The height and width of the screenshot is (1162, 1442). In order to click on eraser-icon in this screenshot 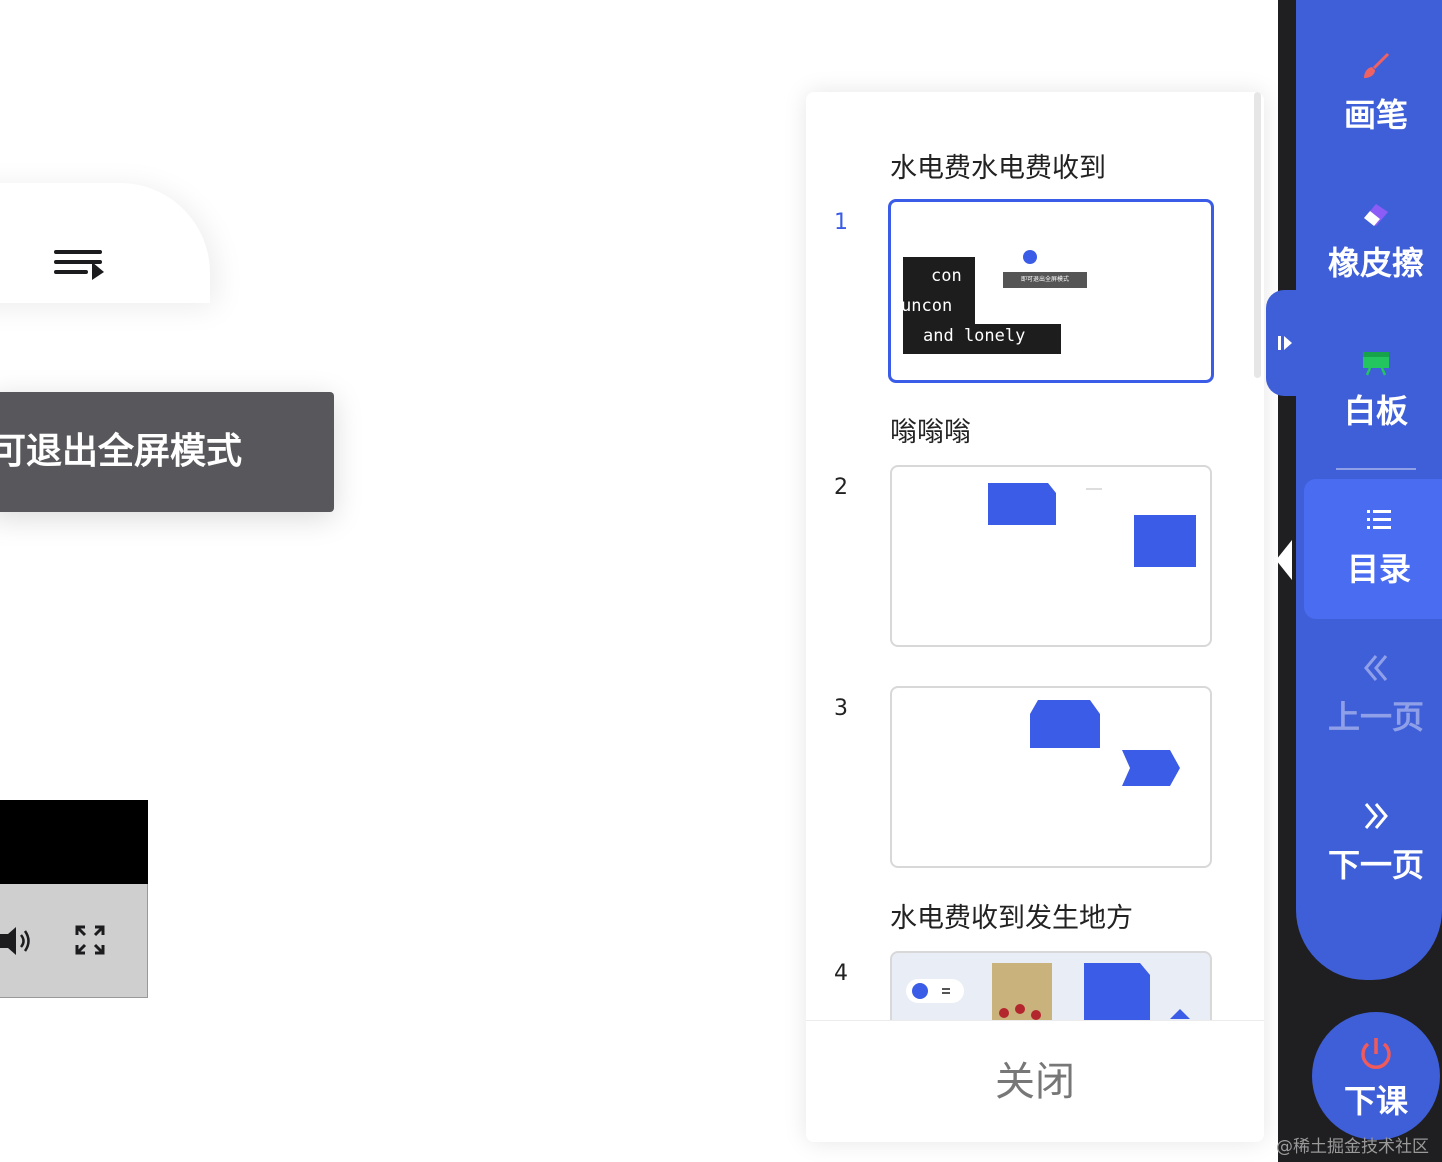, I will do `click(1376, 215)`.